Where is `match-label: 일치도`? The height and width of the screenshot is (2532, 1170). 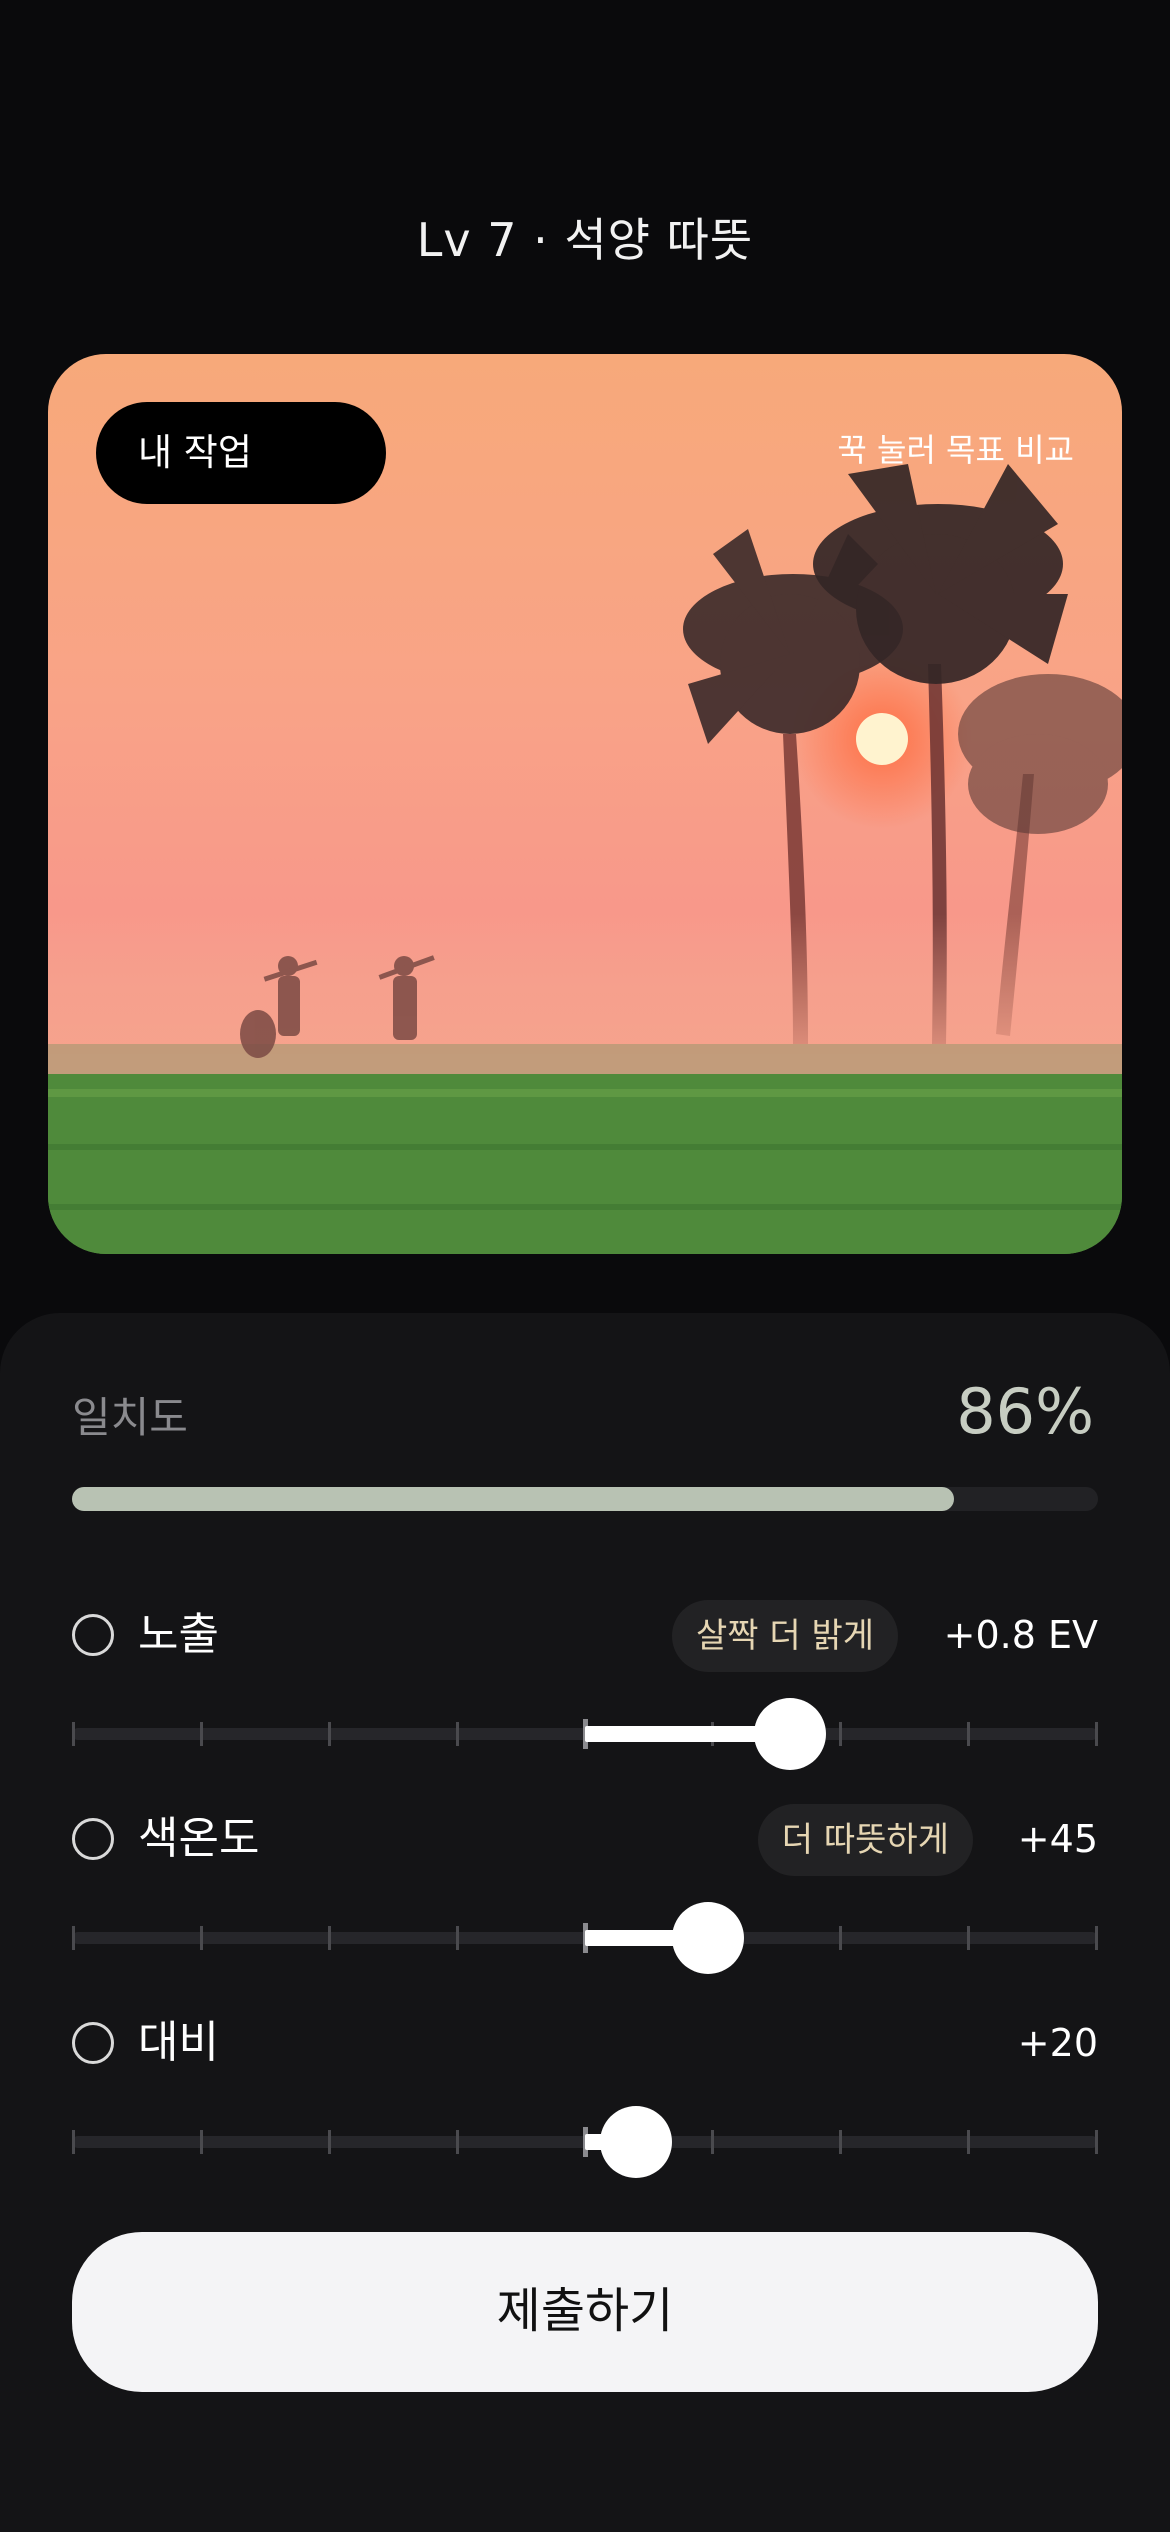 match-label: 일치도 is located at coordinates (130, 1417).